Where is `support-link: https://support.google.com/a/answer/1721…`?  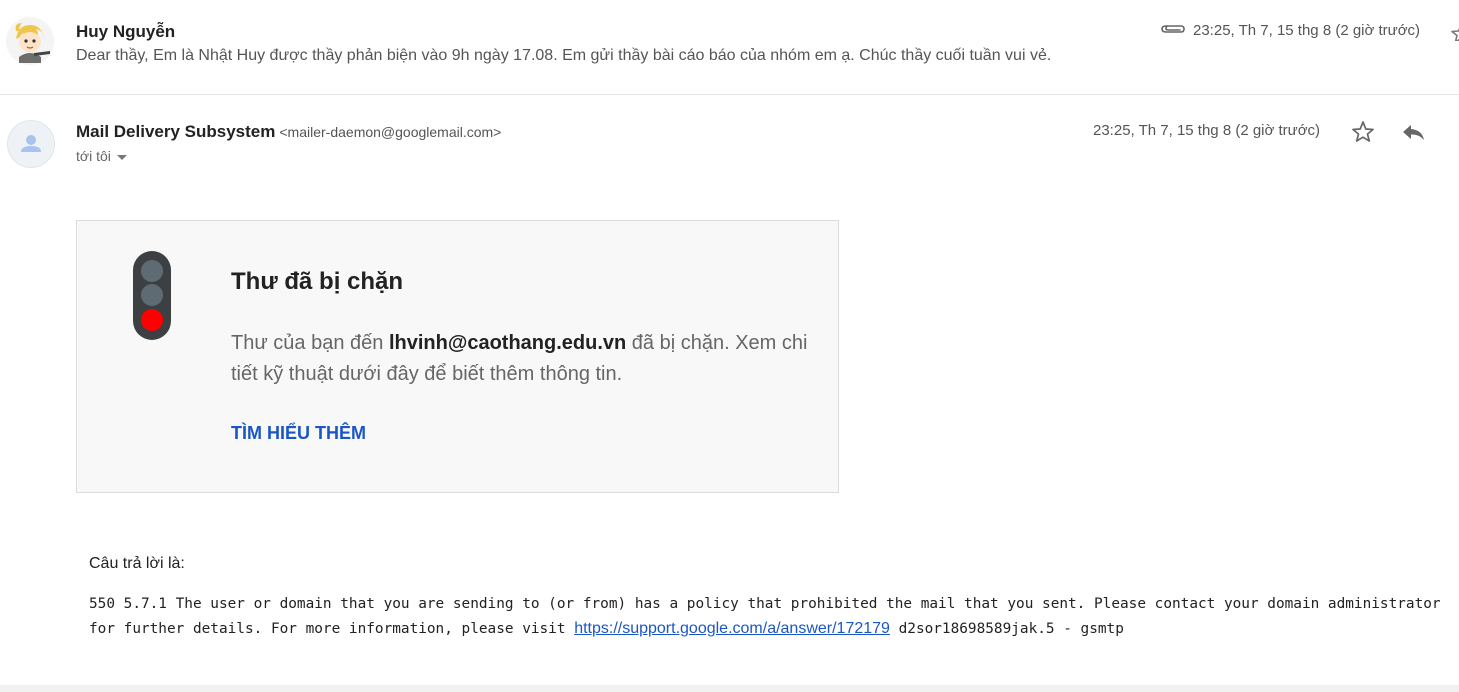
support-link: https://support.google.com/a/answer/1721… is located at coordinates (732, 628).